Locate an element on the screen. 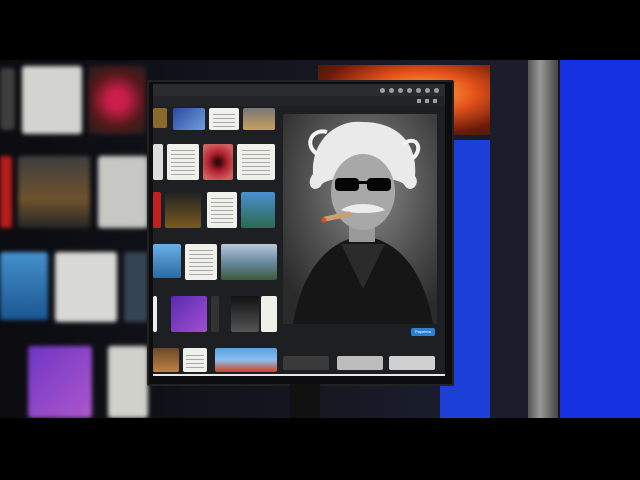 The image size is (640, 480). portrait-image is located at coordinates (360, 219).